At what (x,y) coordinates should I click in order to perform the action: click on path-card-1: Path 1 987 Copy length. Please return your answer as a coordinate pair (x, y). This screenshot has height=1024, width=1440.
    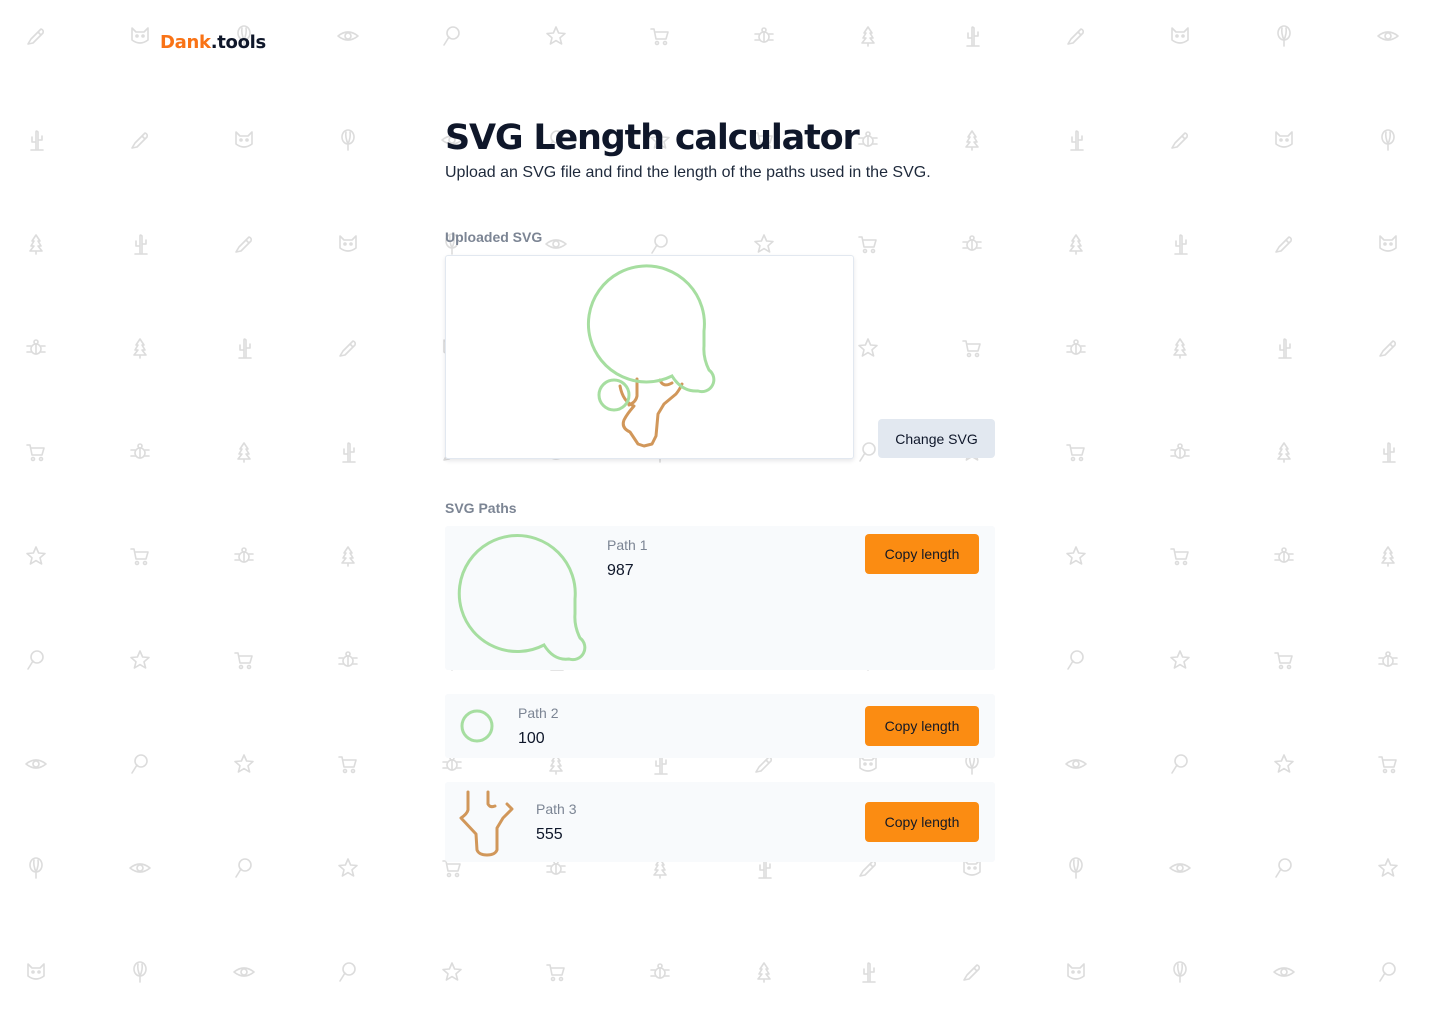
    Looking at the image, I should click on (720, 598).